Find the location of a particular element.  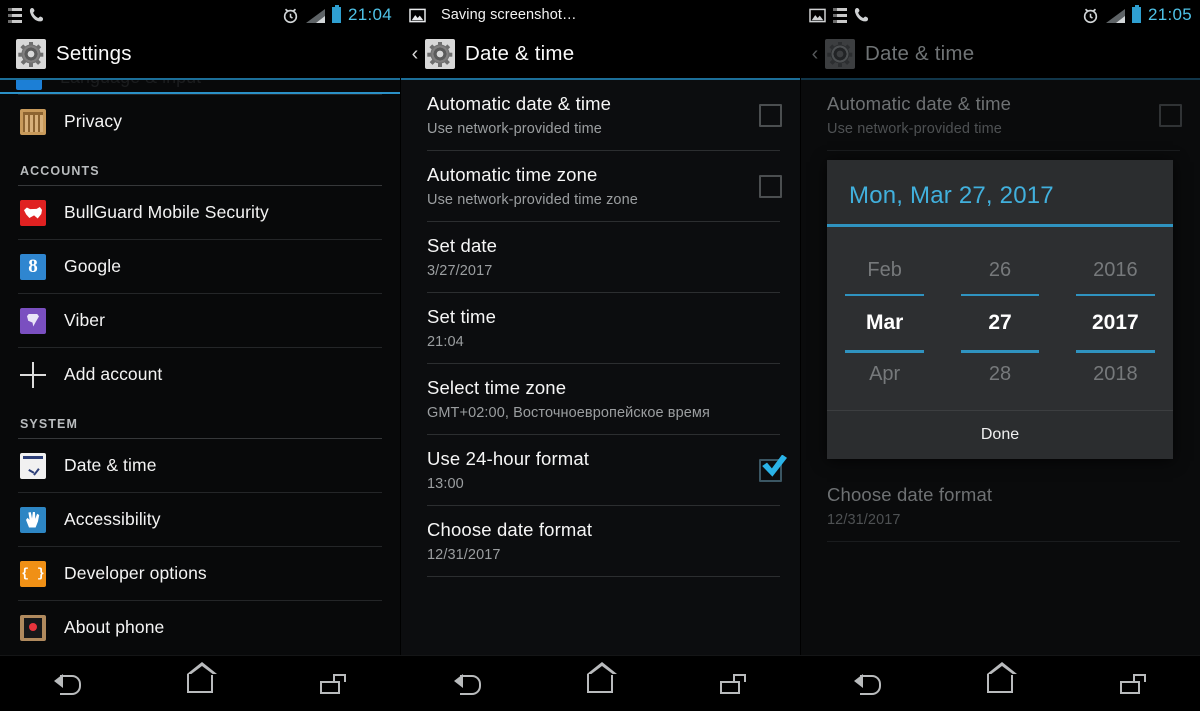

navigation-bar-left is located at coordinates (200, 683).